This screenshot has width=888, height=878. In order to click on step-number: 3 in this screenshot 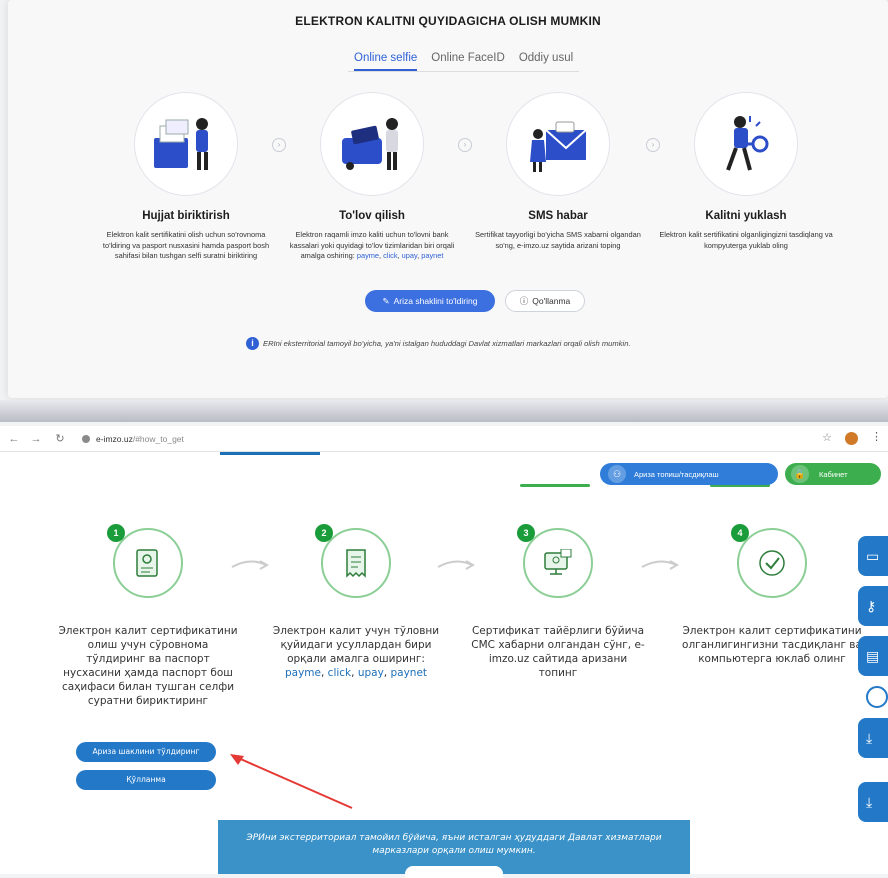, I will do `click(526, 533)`.